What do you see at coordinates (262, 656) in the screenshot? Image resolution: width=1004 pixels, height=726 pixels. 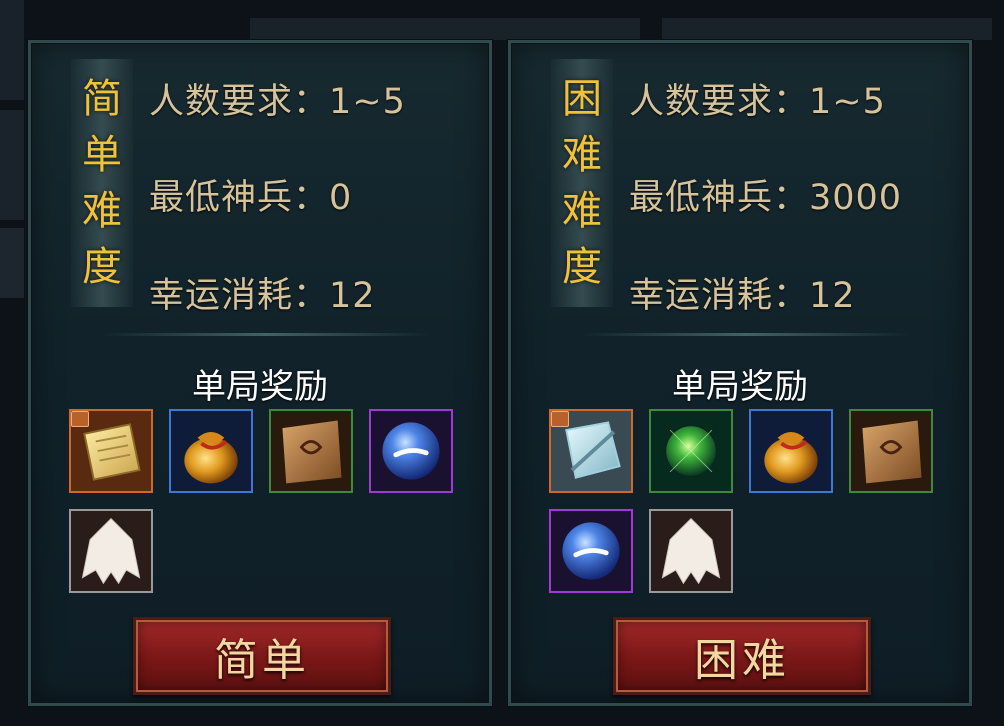 I see `easy-button: 简单` at bounding box center [262, 656].